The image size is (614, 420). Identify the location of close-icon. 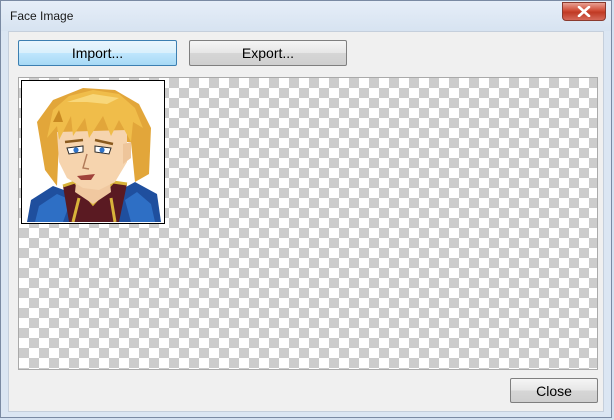
(584, 11).